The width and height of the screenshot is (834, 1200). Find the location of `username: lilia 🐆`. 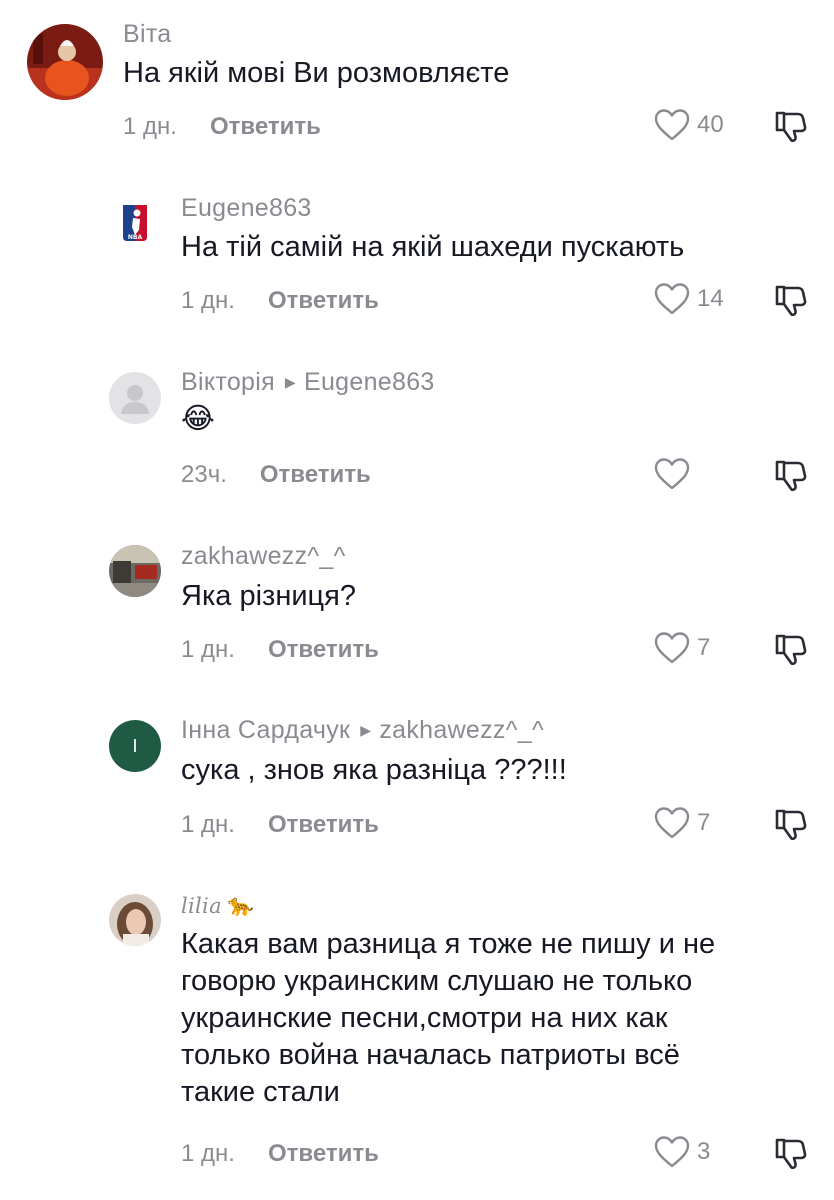

username: lilia 🐆 is located at coordinates (217, 905).